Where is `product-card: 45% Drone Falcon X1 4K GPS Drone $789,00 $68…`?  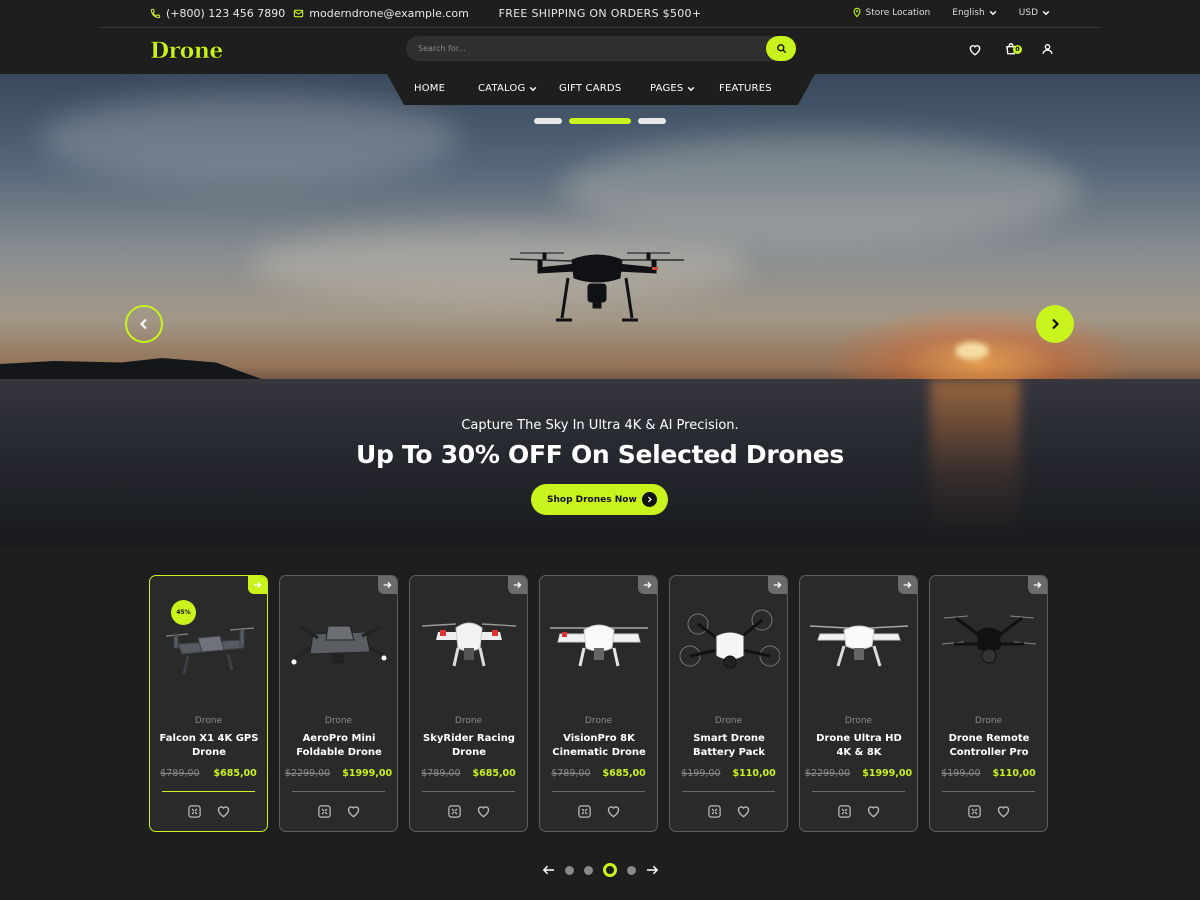
product-card: 45% Drone Falcon X1 4K GPS Drone $789,00 $68… is located at coordinates (208, 703).